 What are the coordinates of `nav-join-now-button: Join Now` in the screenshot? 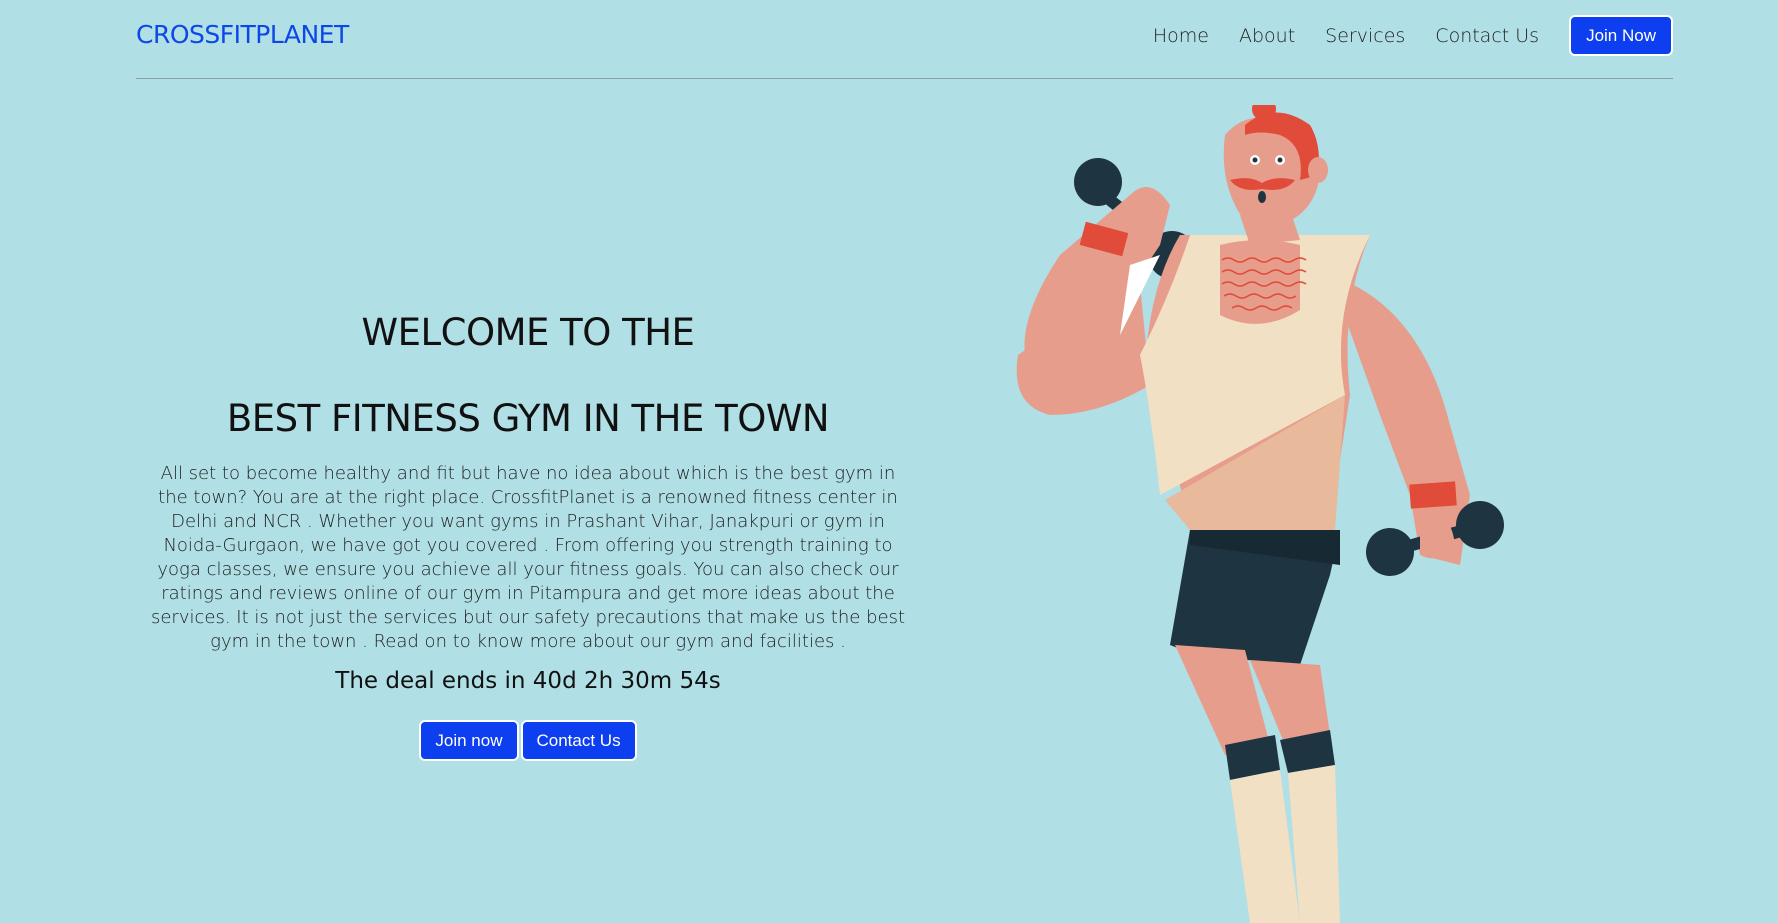 It's located at (1621, 35).